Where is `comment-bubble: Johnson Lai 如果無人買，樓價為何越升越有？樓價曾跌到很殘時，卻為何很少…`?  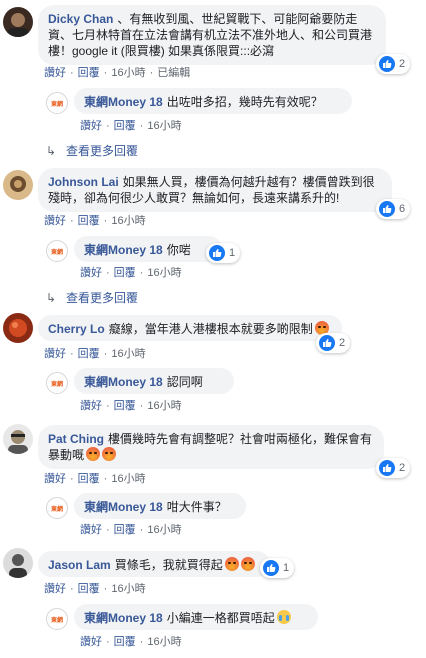 comment-bubble: Johnson Lai 如果無人買，樓價為何越升越有？樓價曾跌到很殘時，卻為何很少… is located at coordinates (215, 190).